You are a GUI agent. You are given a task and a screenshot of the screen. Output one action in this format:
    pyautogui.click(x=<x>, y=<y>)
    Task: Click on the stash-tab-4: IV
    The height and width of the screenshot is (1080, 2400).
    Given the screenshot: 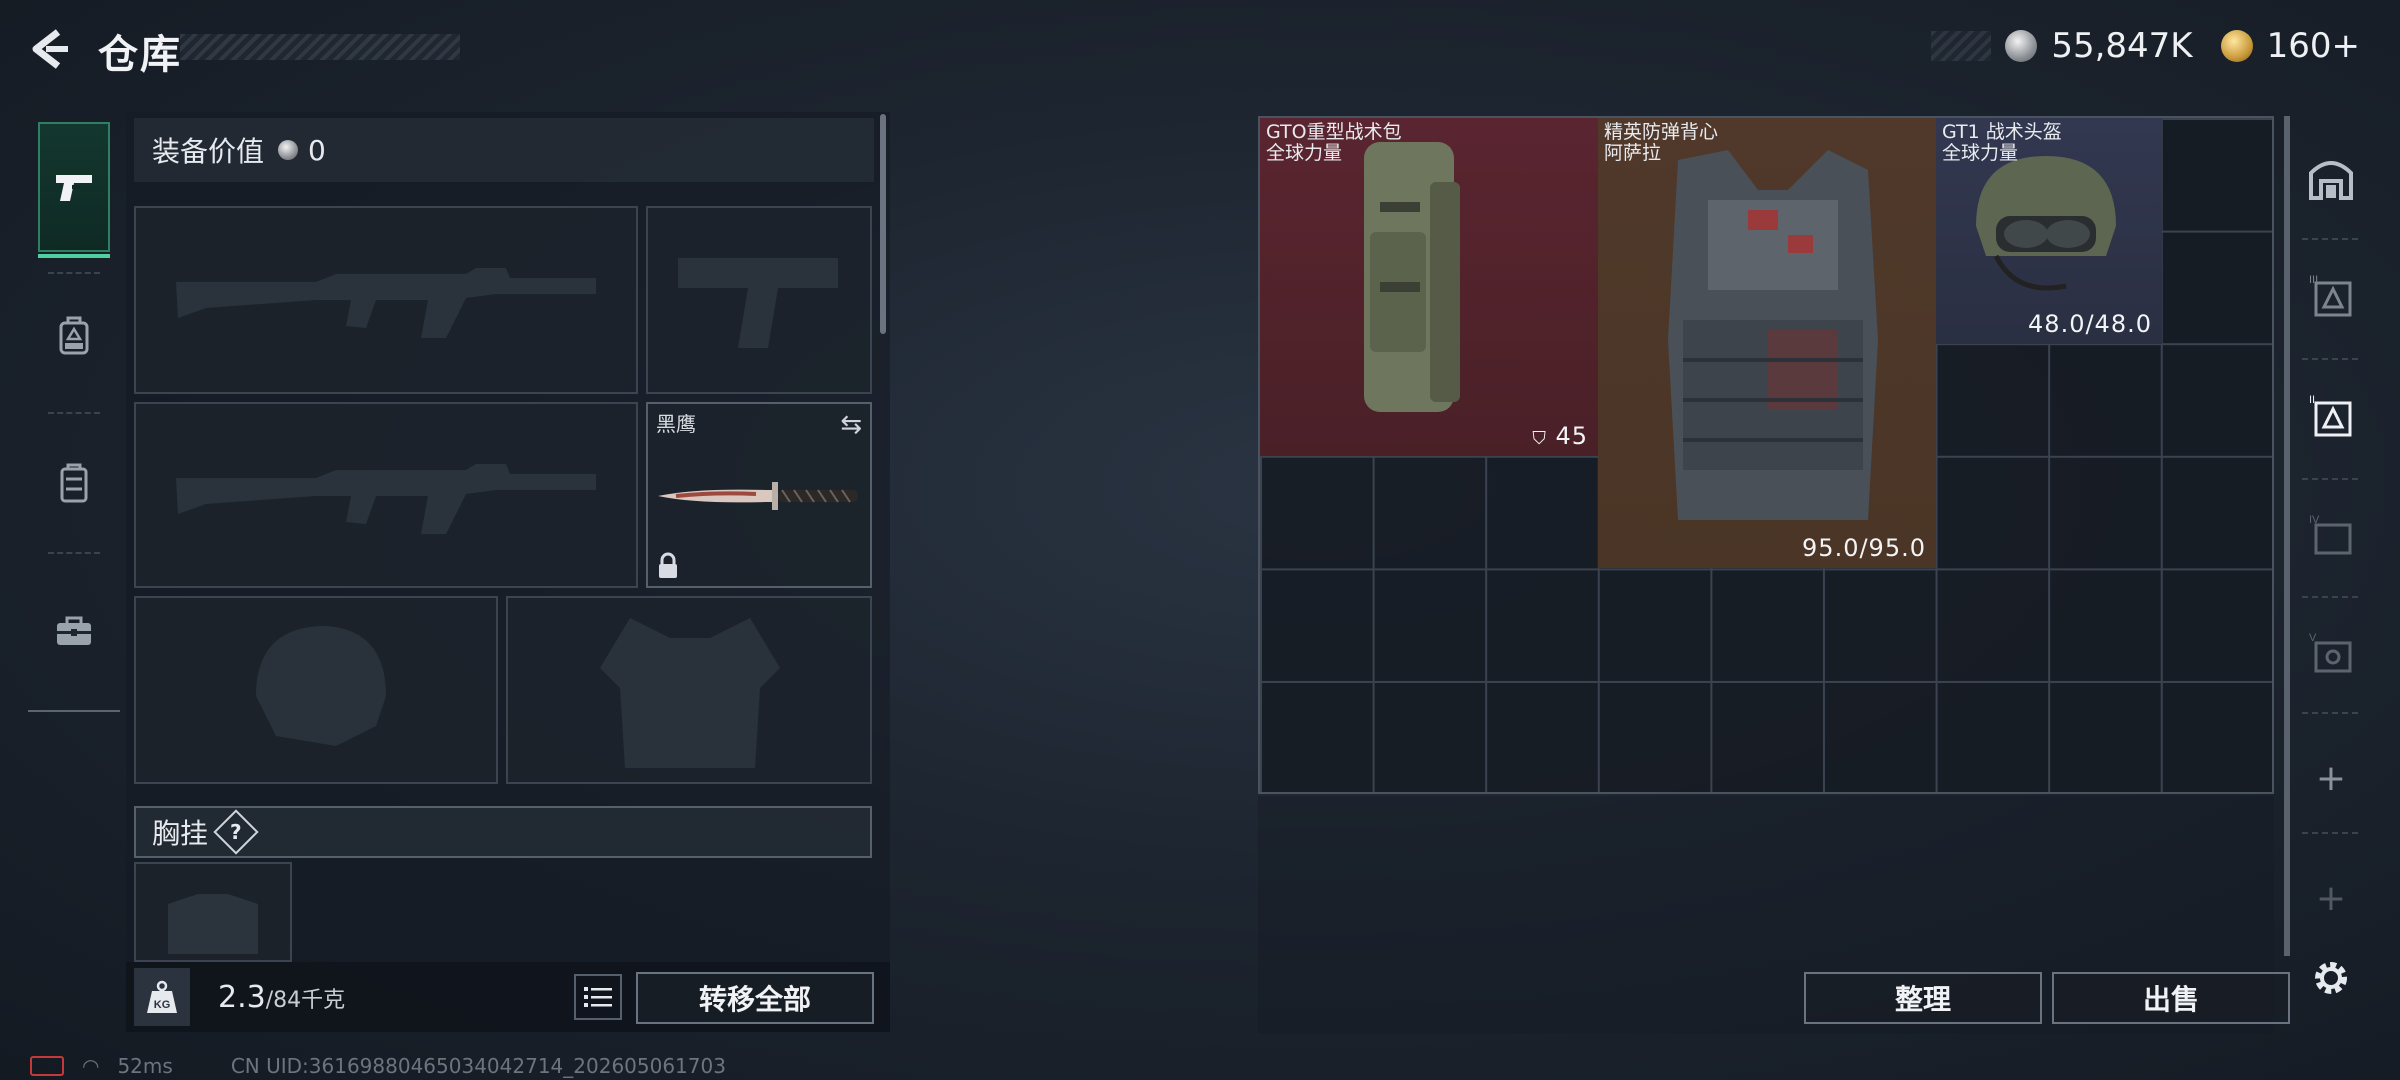 What is the action you would take?
    pyautogui.click(x=2331, y=536)
    